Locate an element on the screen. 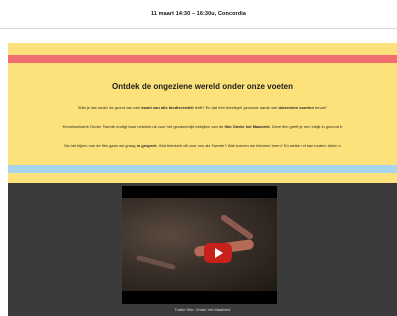 This screenshot has width=397, height=316. video-caption: Trailer film: Onder het Maaiveld is located at coordinates (202, 309).